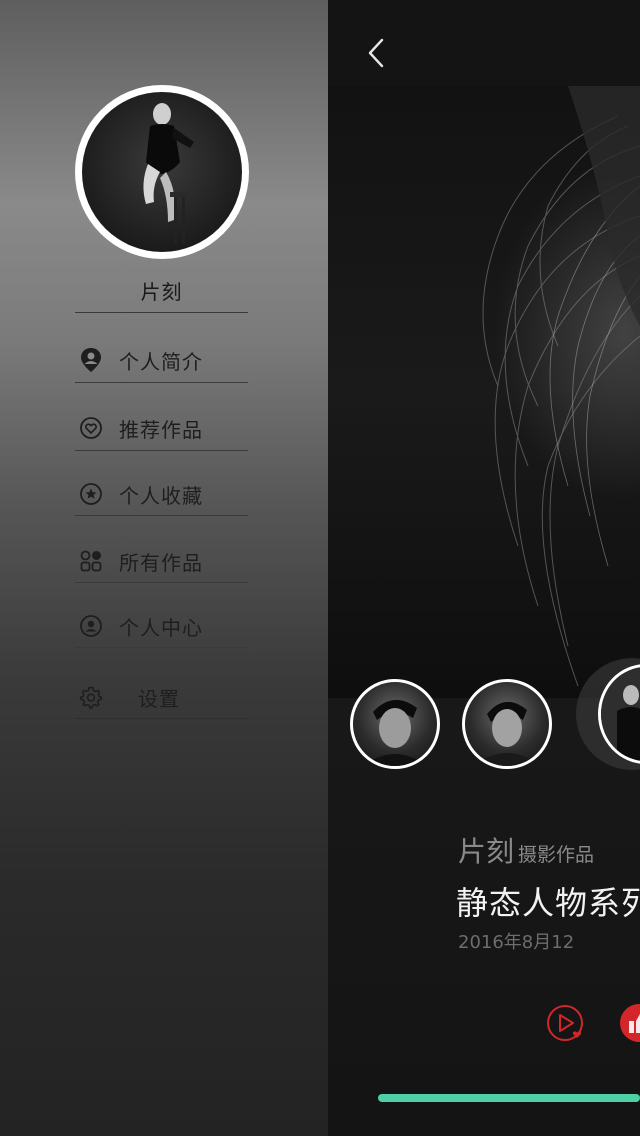 This screenshot has height=1136, width=640. What do you see at coordinates (509, 1098) in the screenshot?
I see `progress-bar` at bounding box center [509, 1098].